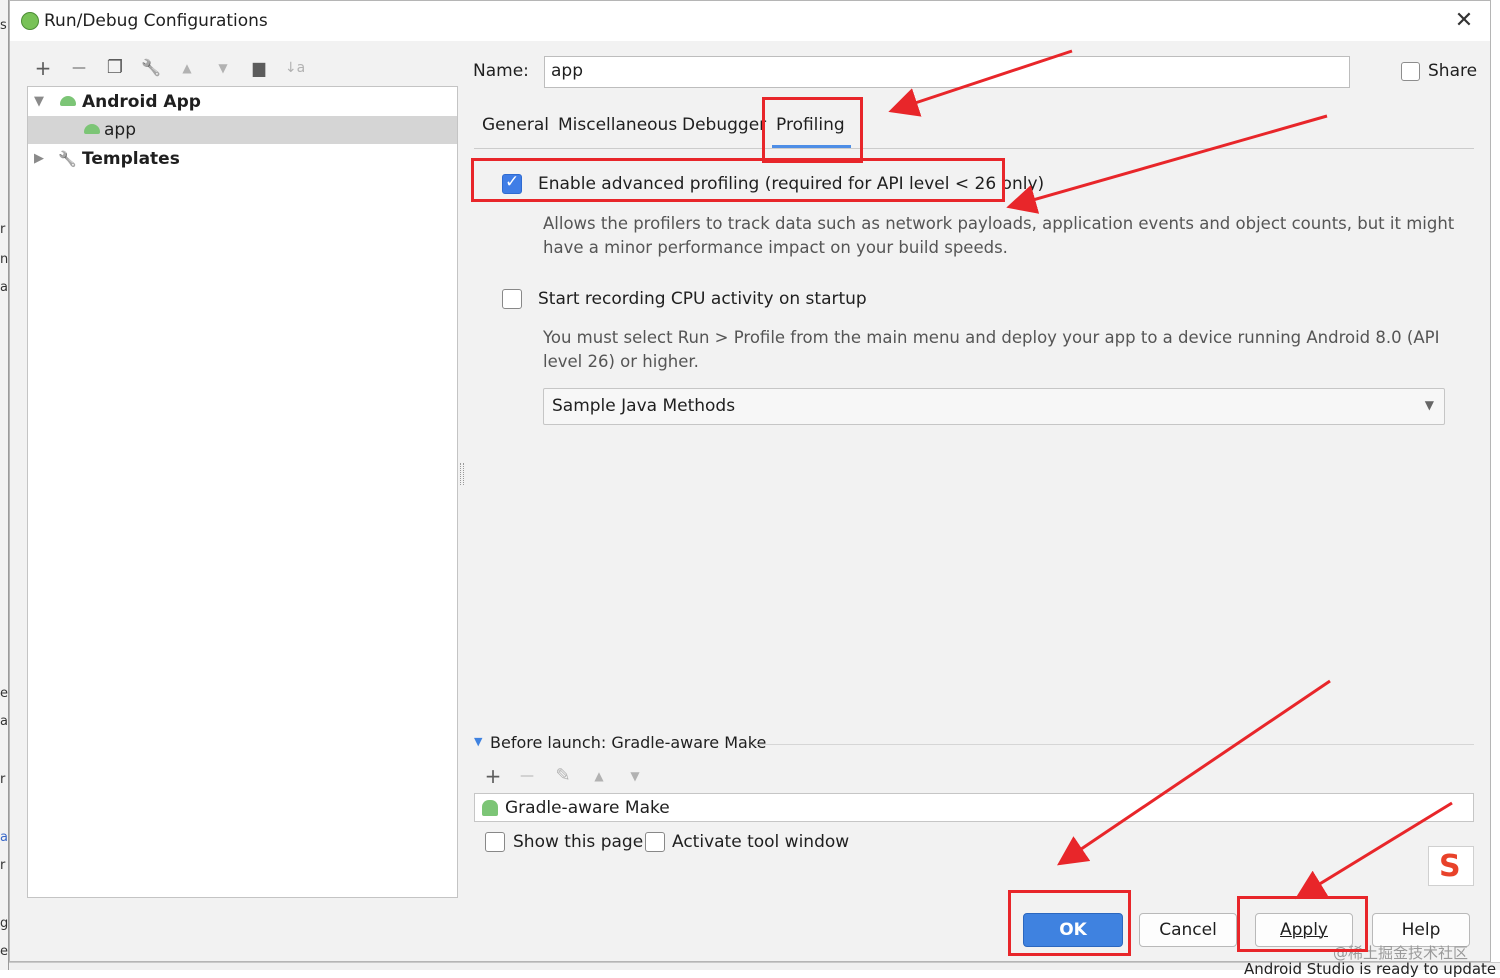  I want to click on arrow-to-profiling-tab, so click(980, 83).